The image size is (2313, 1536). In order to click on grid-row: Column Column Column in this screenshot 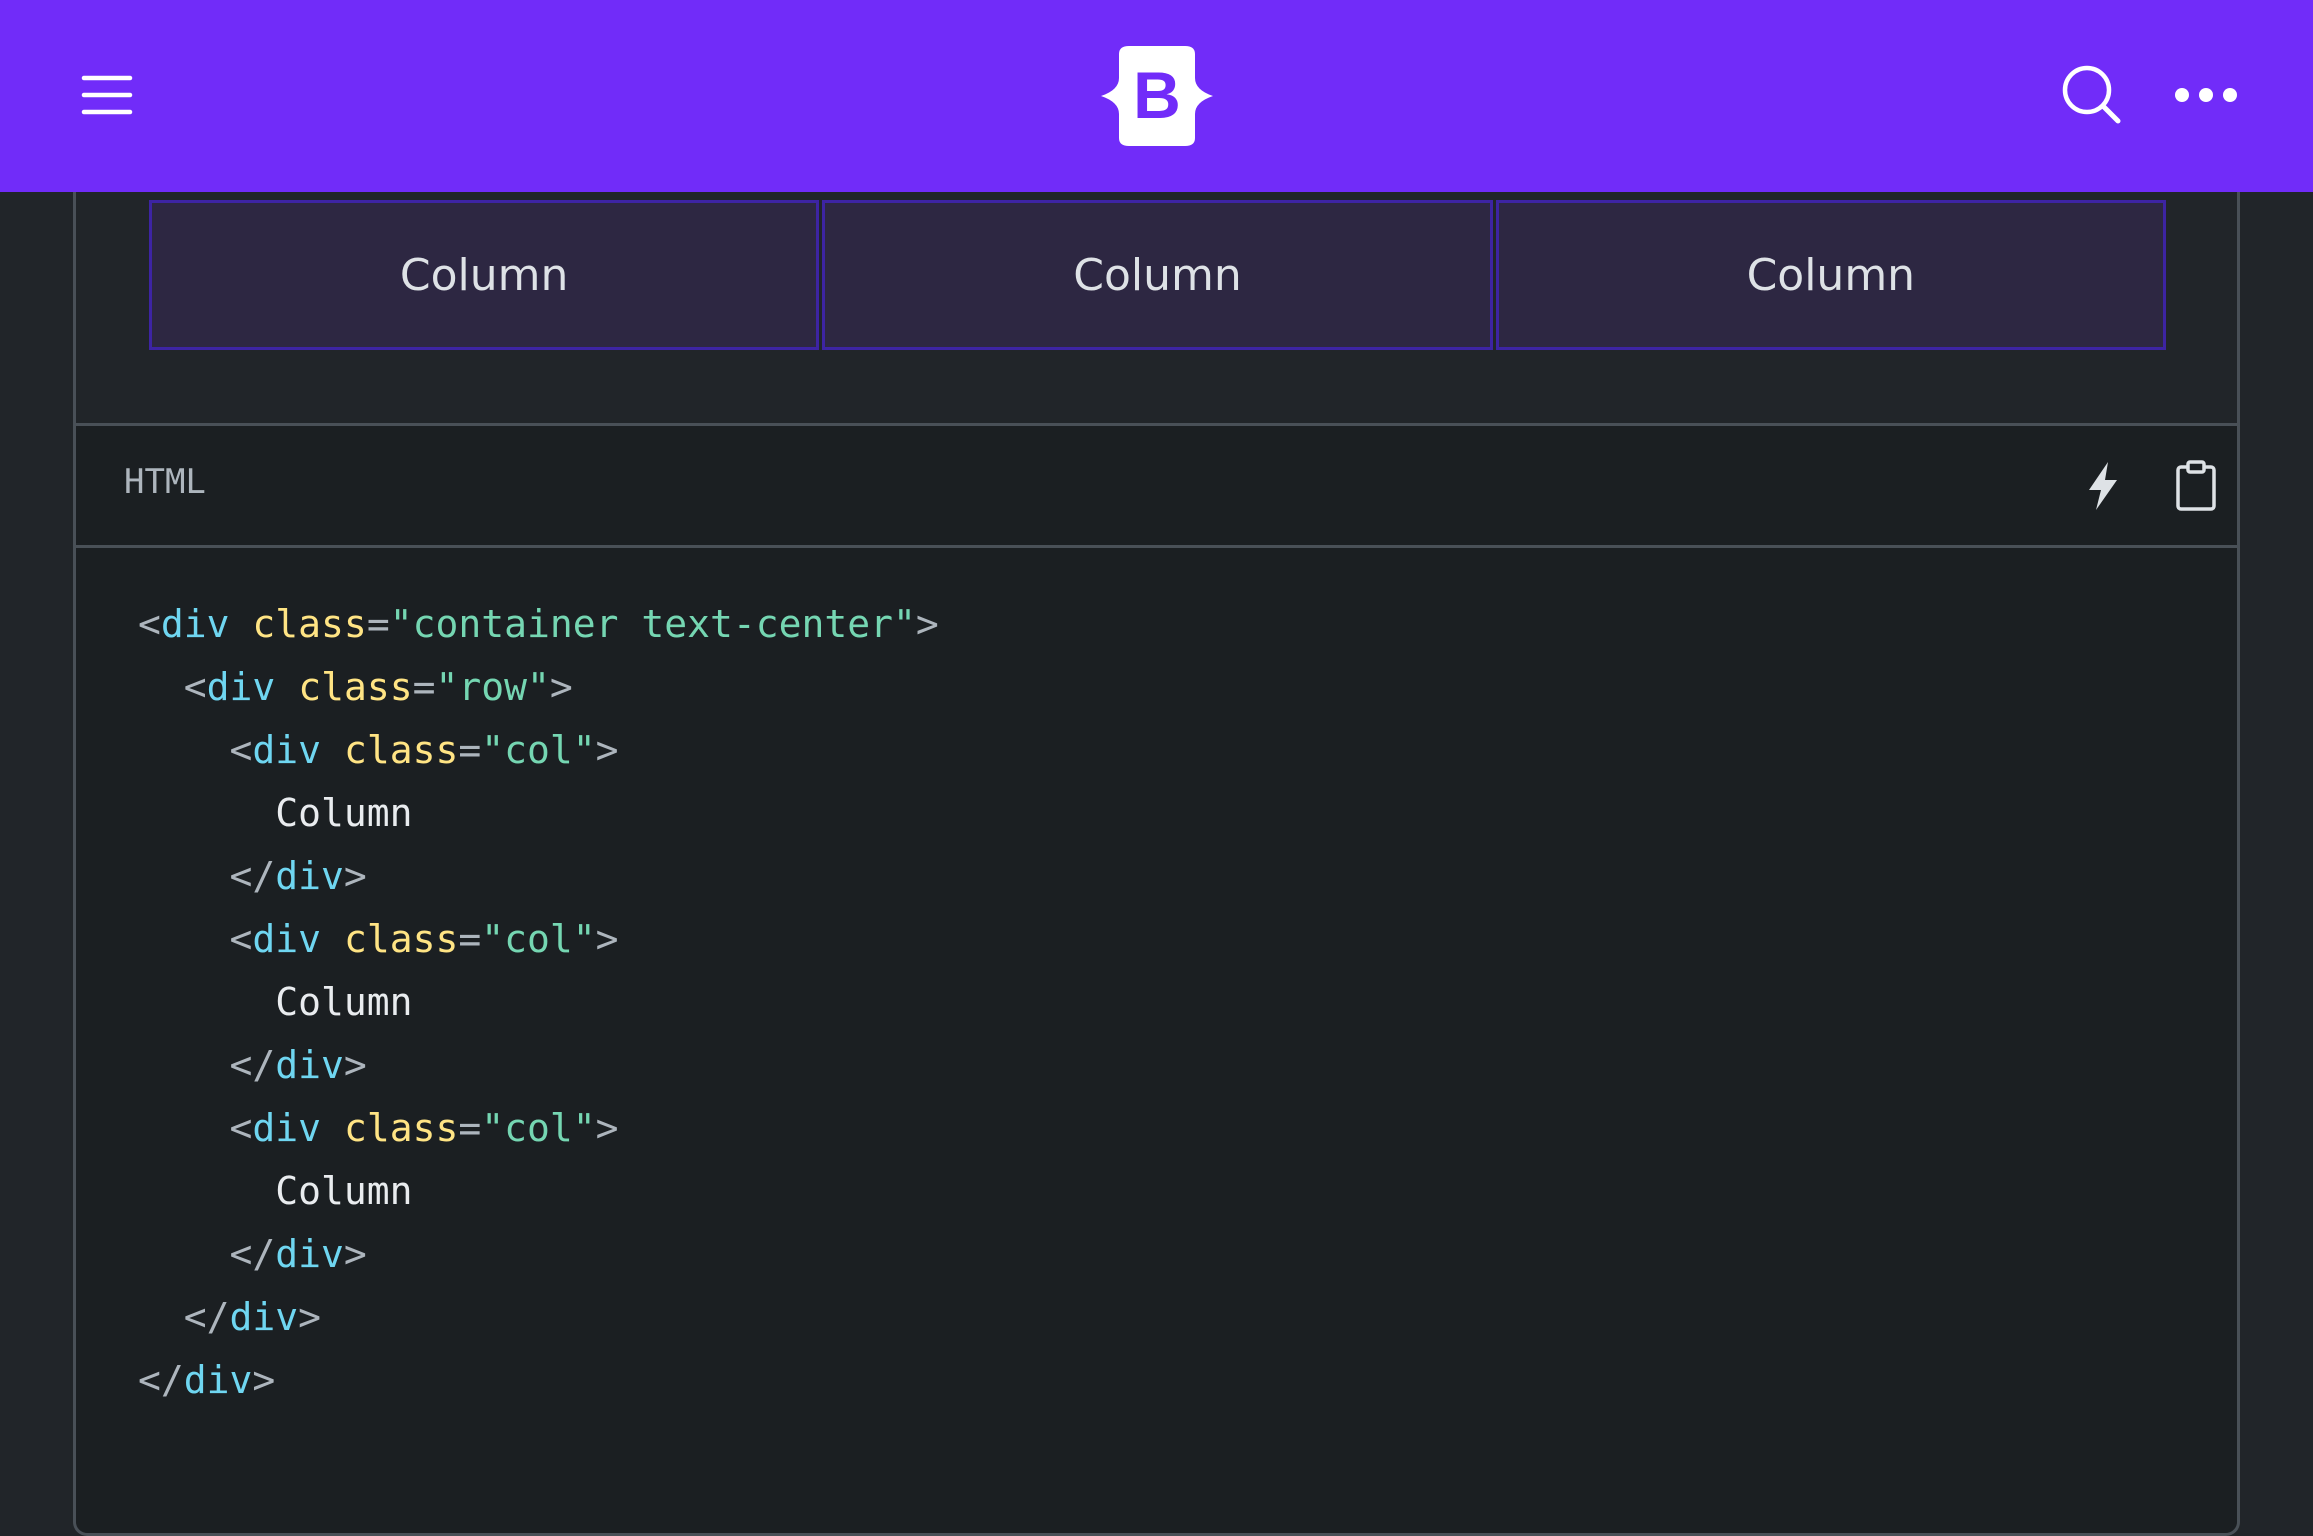, I will do `click(1157, 275)`.